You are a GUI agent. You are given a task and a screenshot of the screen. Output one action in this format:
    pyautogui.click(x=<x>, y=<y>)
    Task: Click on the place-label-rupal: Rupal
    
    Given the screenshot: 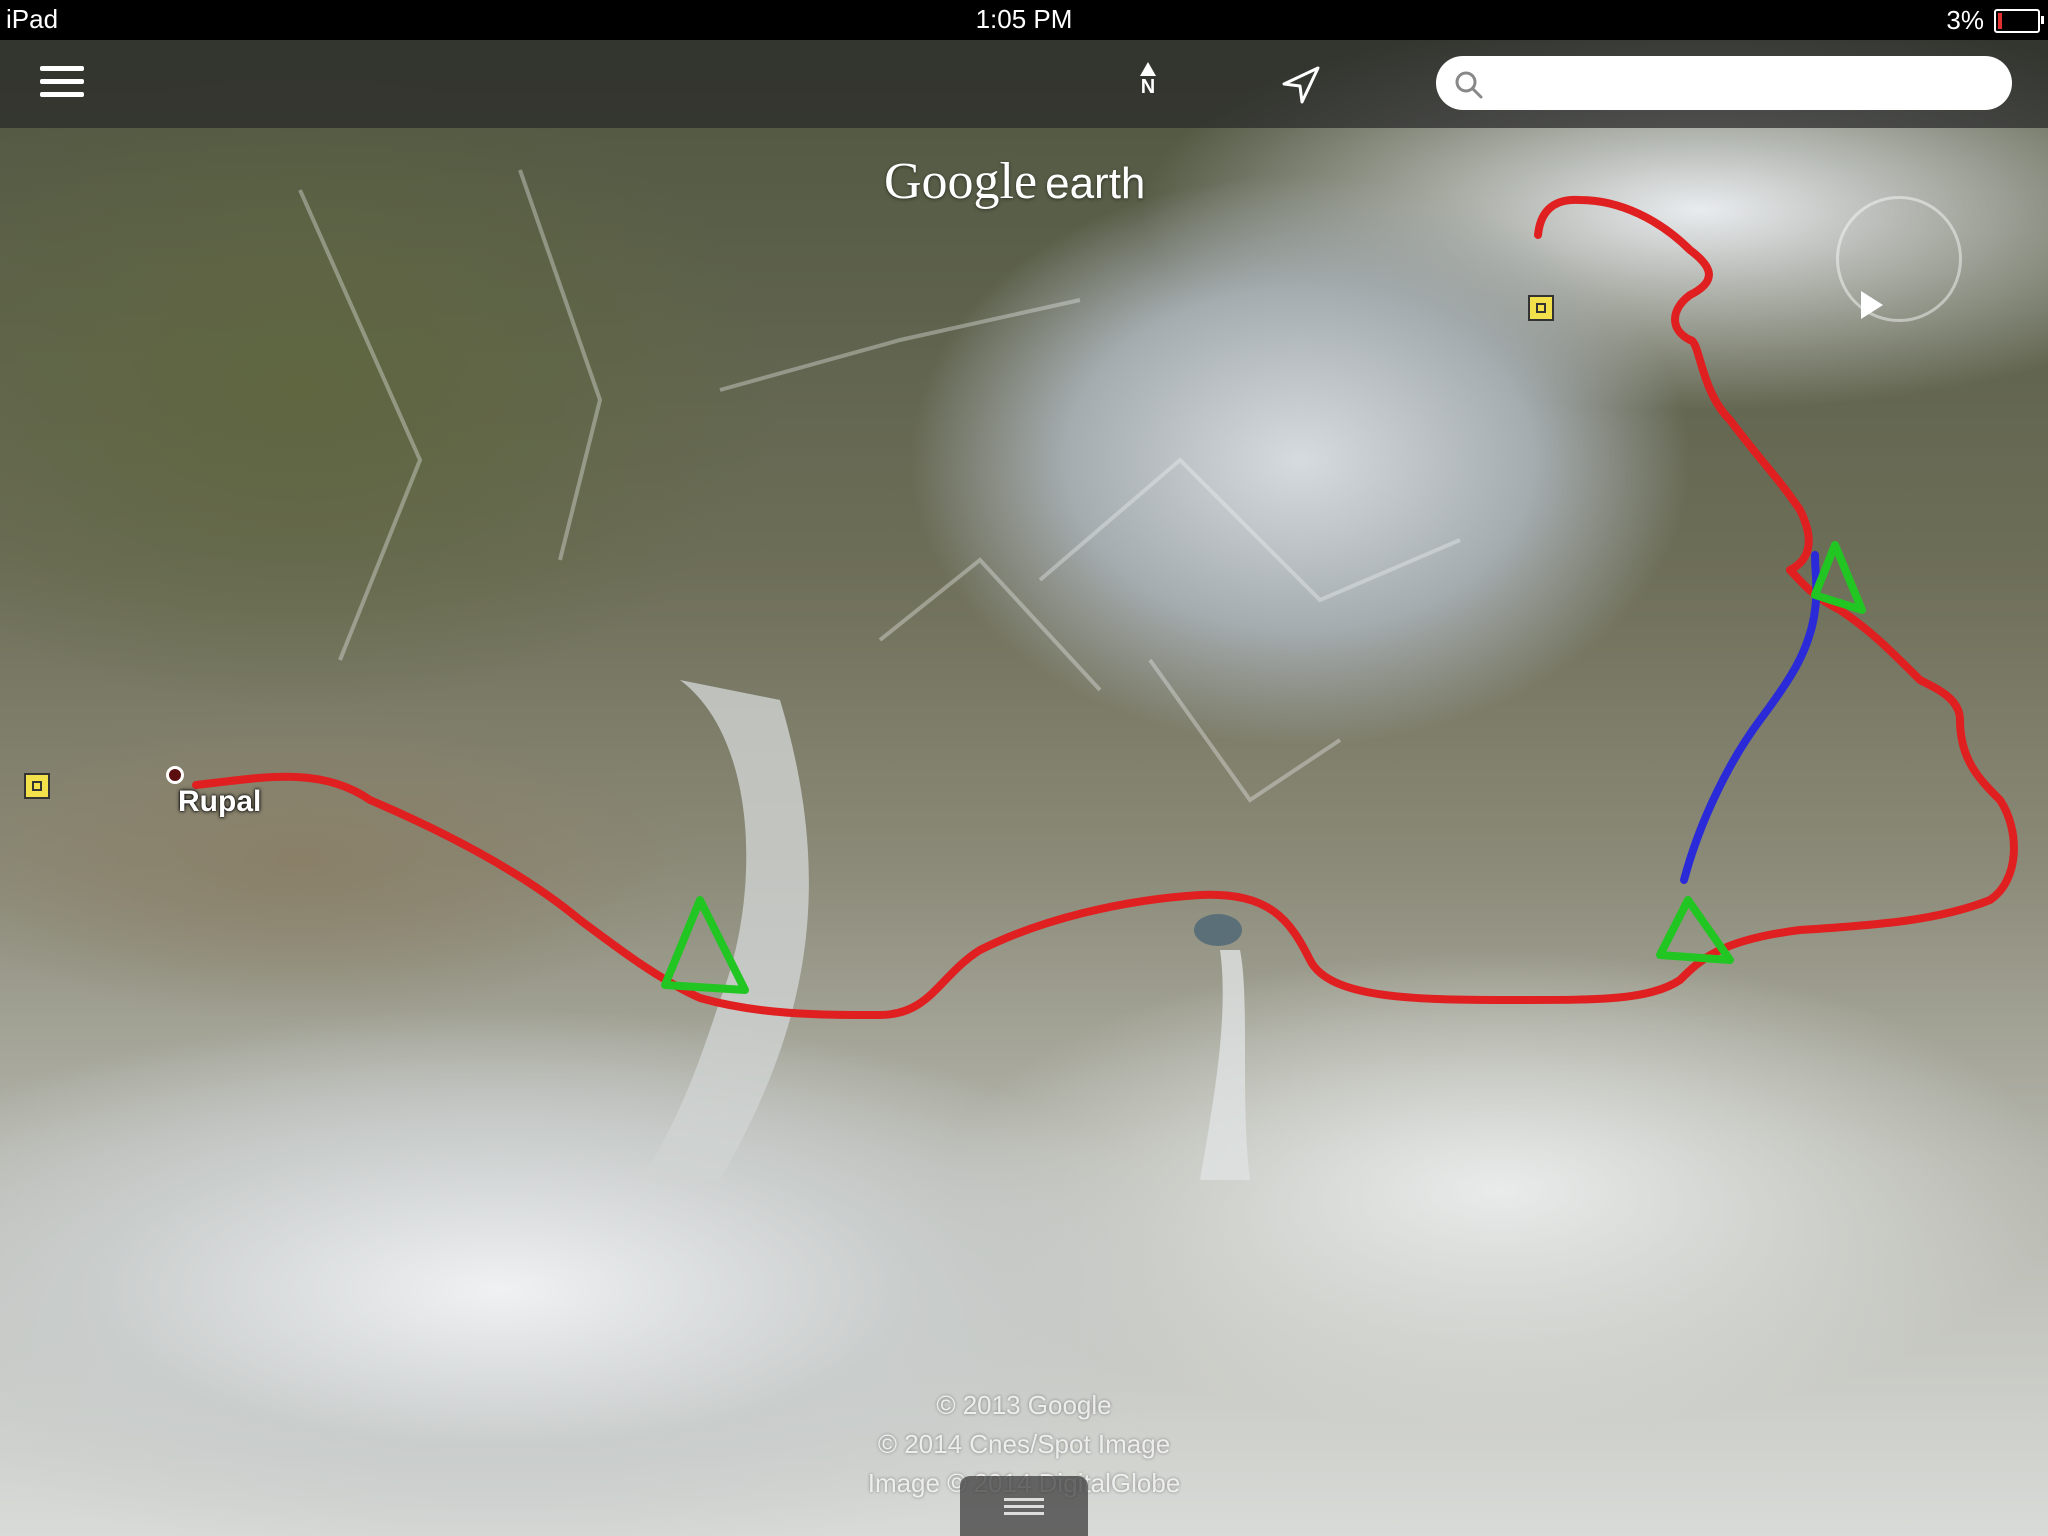 What is the action you would take?
    pyautogui.click(x=219, y=802)
    